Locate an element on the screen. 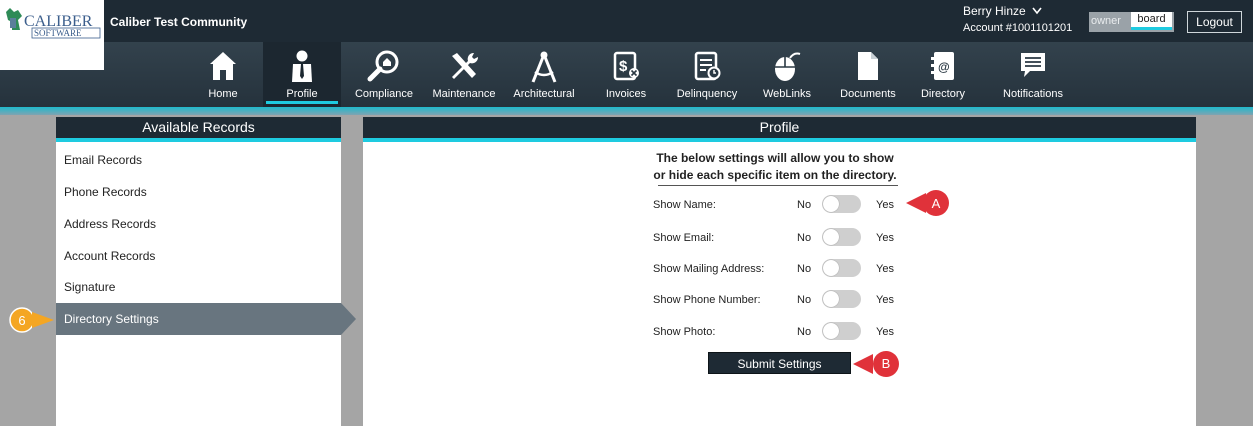  directory-icon: @ is located at coordinates (942, 66).